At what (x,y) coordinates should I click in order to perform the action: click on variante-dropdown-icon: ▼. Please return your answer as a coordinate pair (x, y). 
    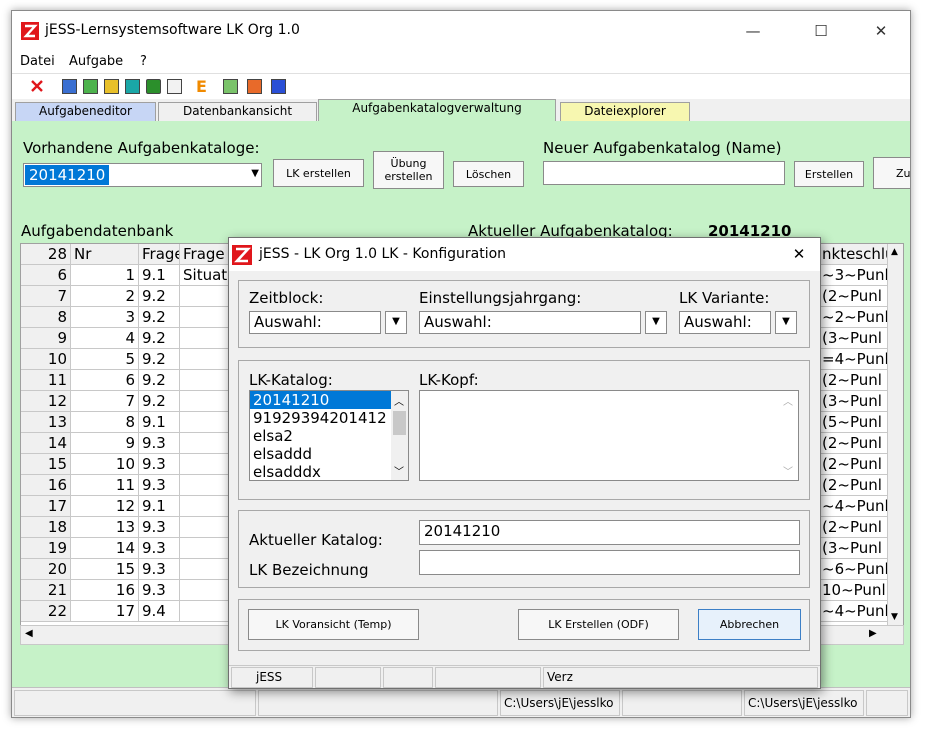
    Looking at the image, I should click on (786, 322).